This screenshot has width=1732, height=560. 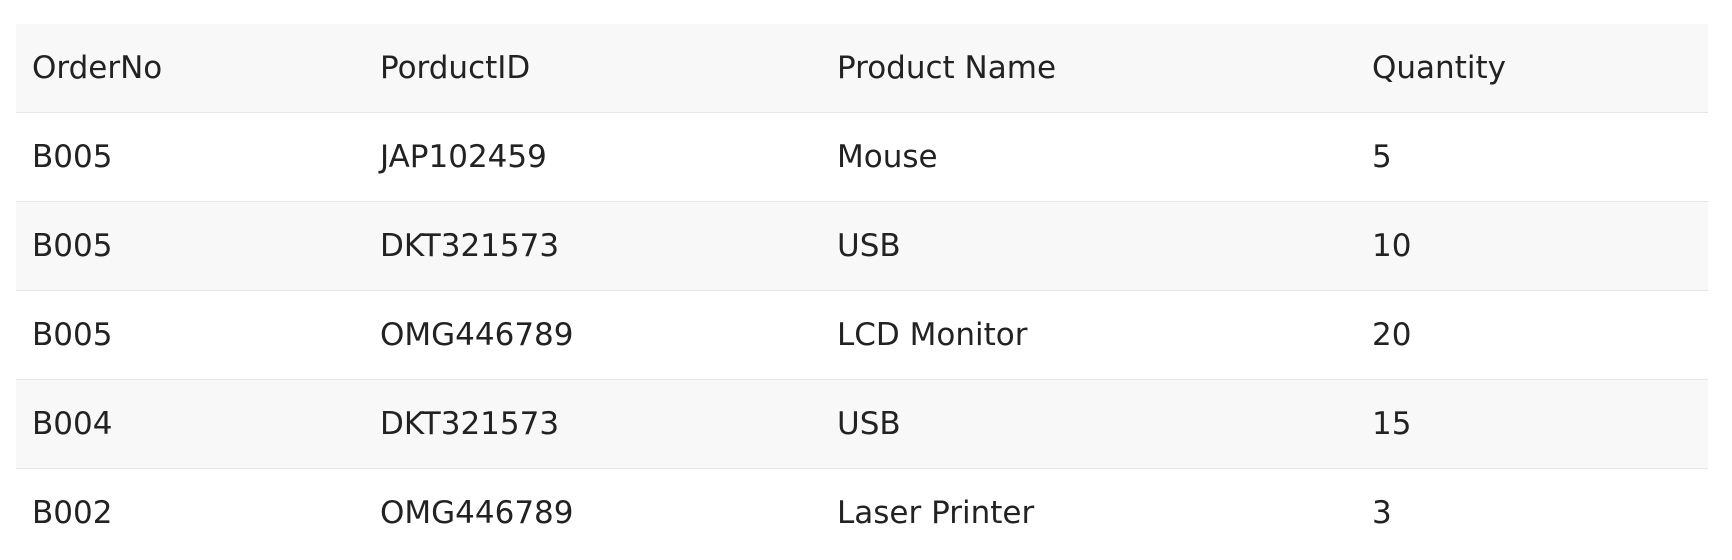 What do you see at coordinates (1532, 246) in the screenshot?
I see `cell-quantity: 10` at bounding box center [1532, 246].